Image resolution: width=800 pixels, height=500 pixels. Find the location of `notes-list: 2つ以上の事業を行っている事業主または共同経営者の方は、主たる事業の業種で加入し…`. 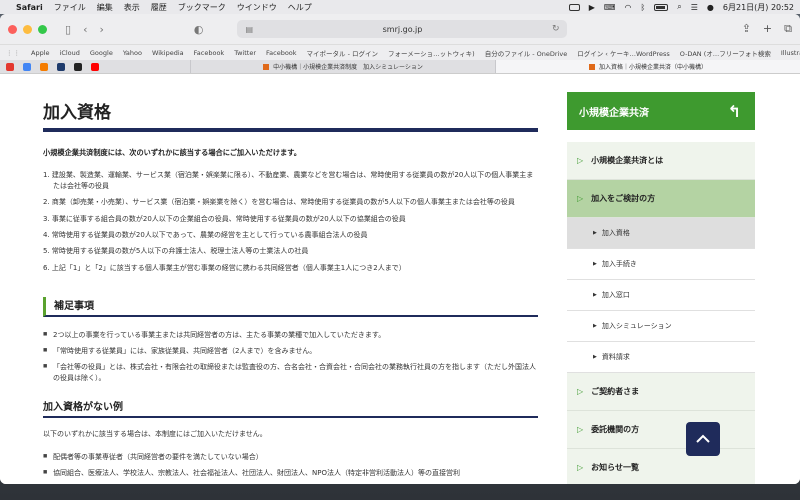

notes-list: 2つ以上の事業を行っている事業主または共同経営者の方は、主たる事業の業種で加入し… is located at coordinates (290, 356).